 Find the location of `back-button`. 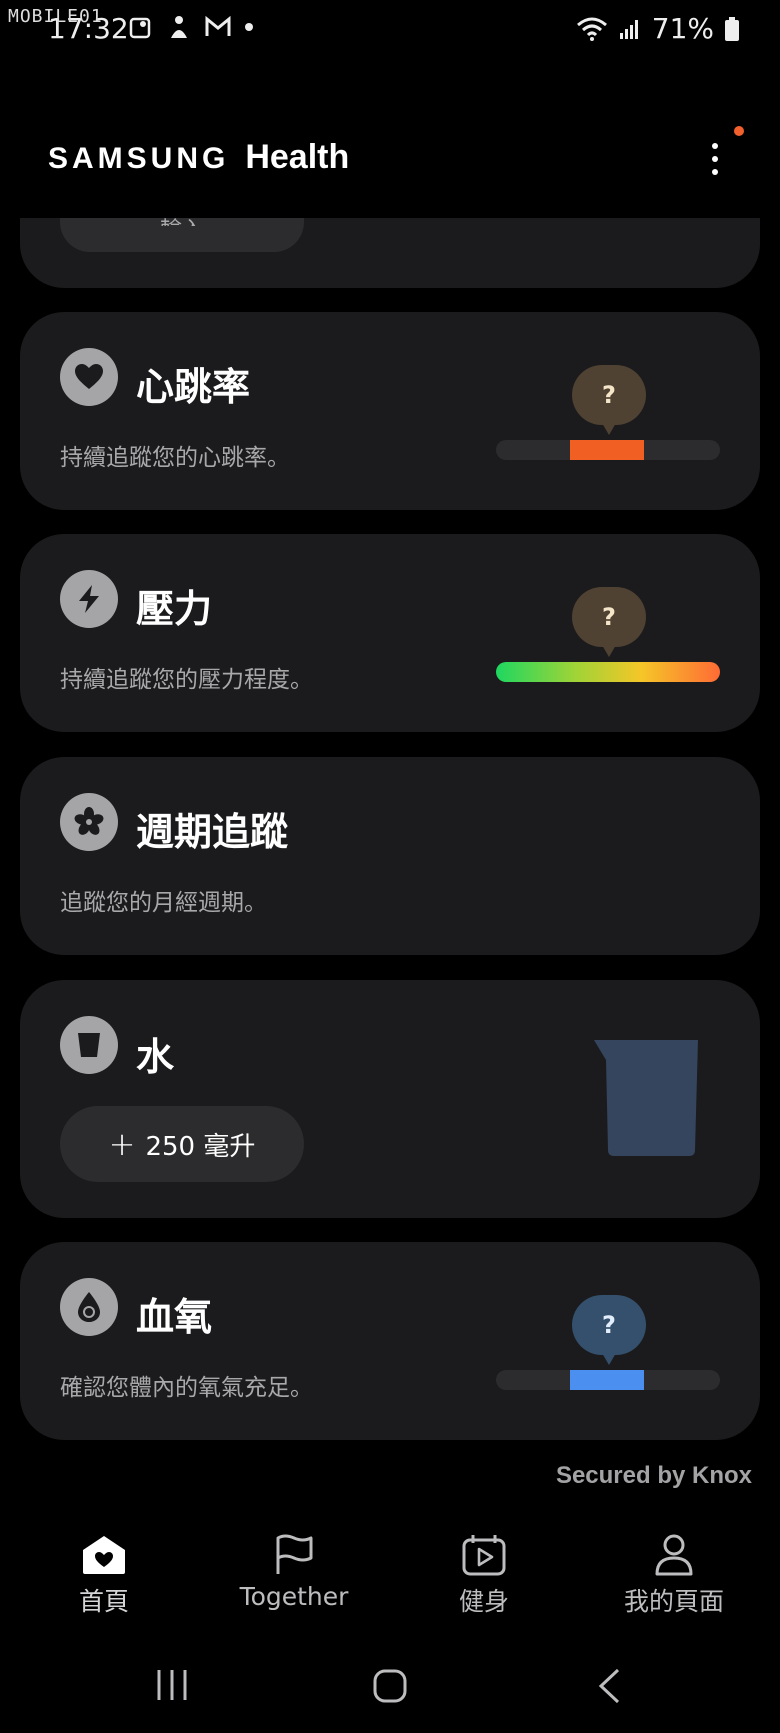

back-button is located at coordinates (609, 1686).